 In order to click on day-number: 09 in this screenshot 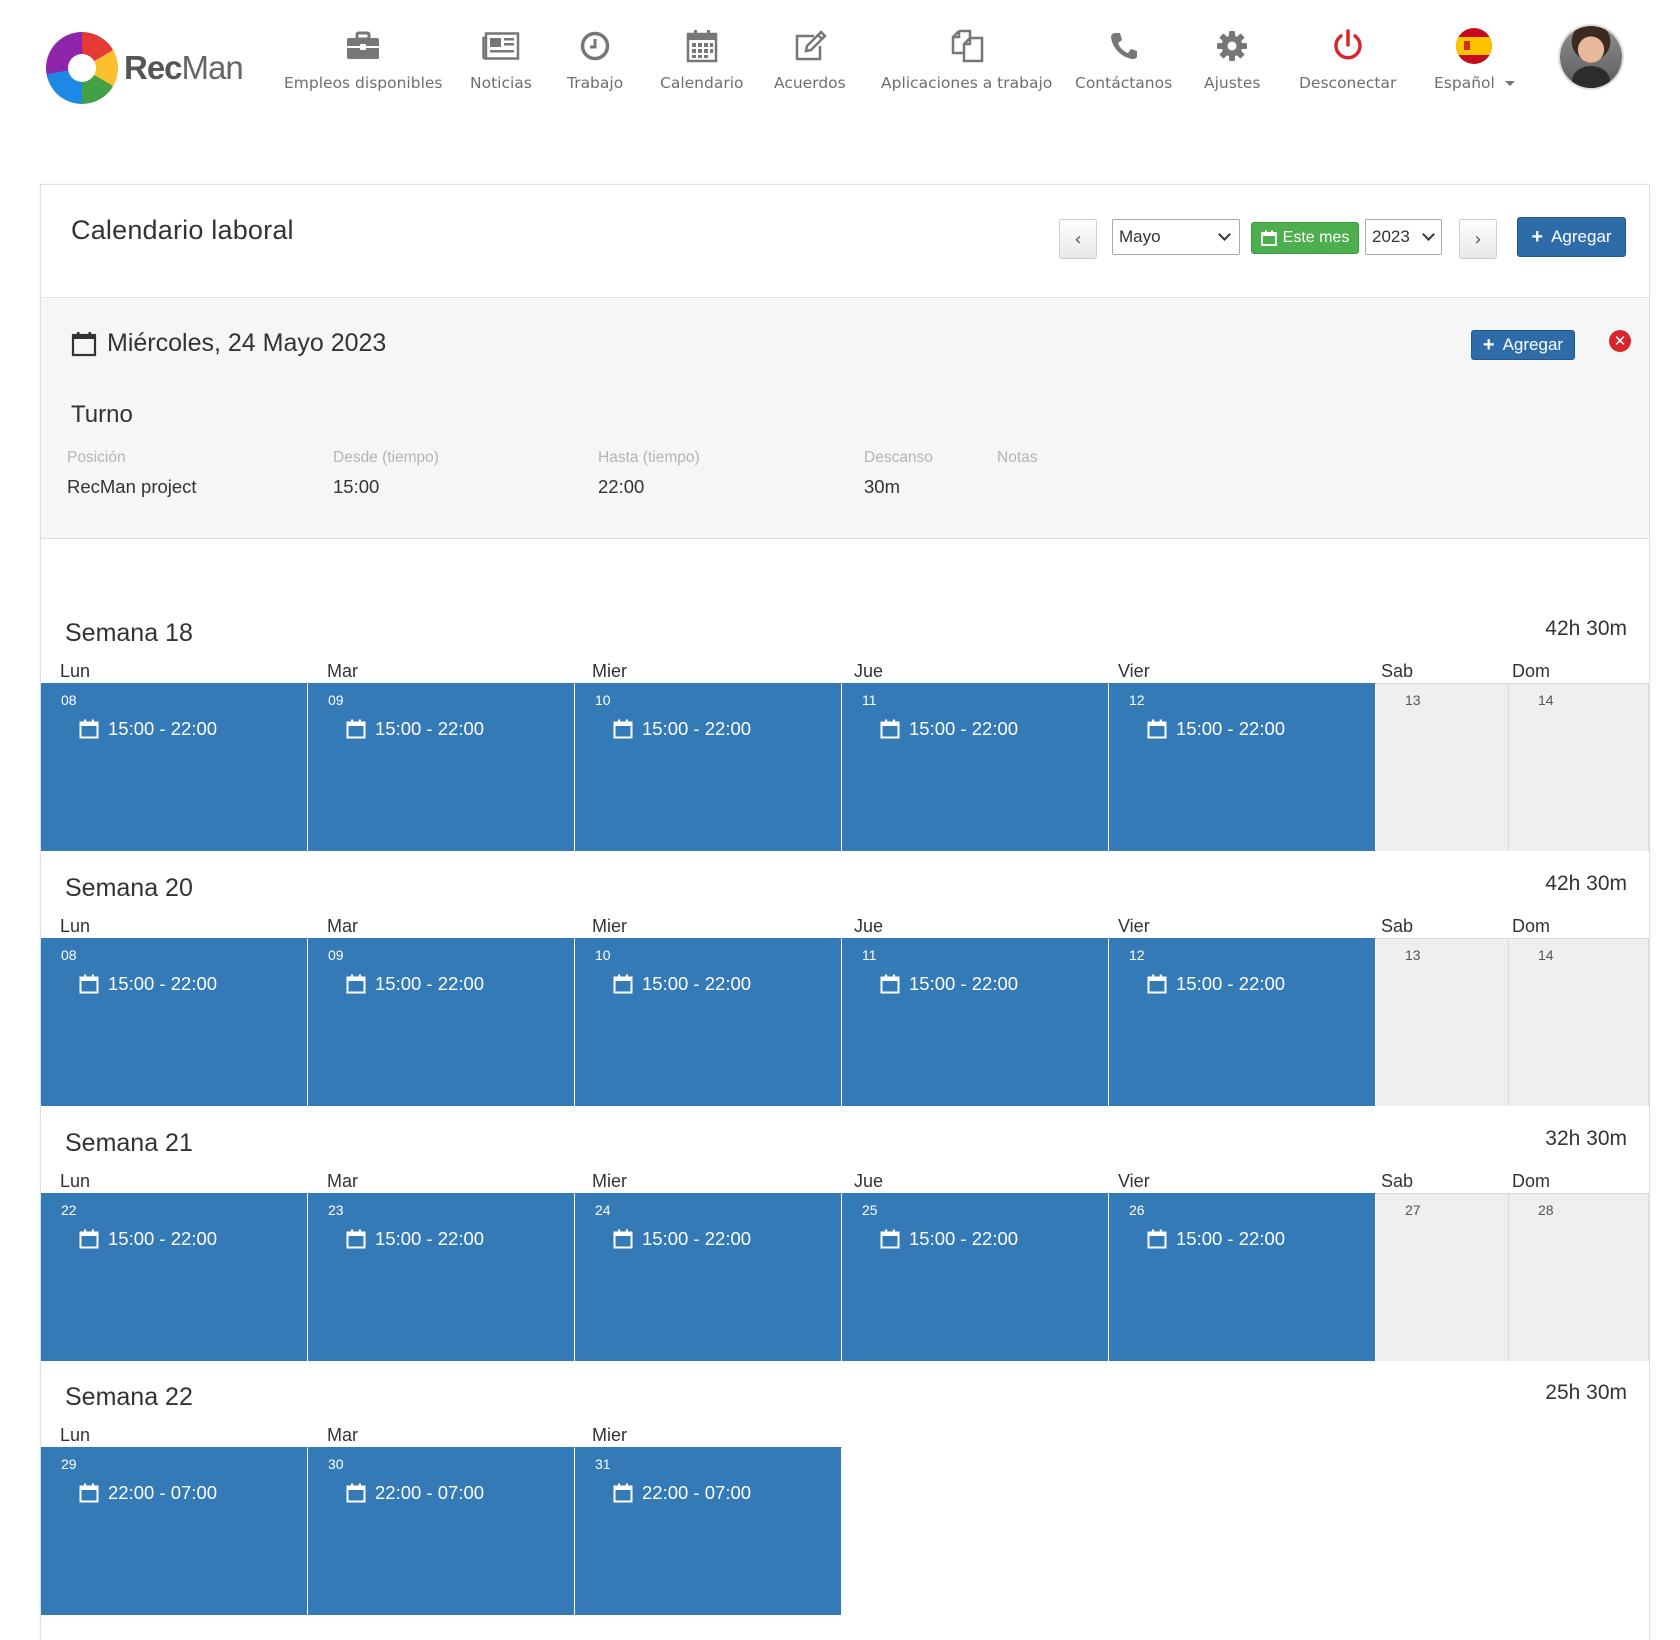, I will do `click(336, 700)`.